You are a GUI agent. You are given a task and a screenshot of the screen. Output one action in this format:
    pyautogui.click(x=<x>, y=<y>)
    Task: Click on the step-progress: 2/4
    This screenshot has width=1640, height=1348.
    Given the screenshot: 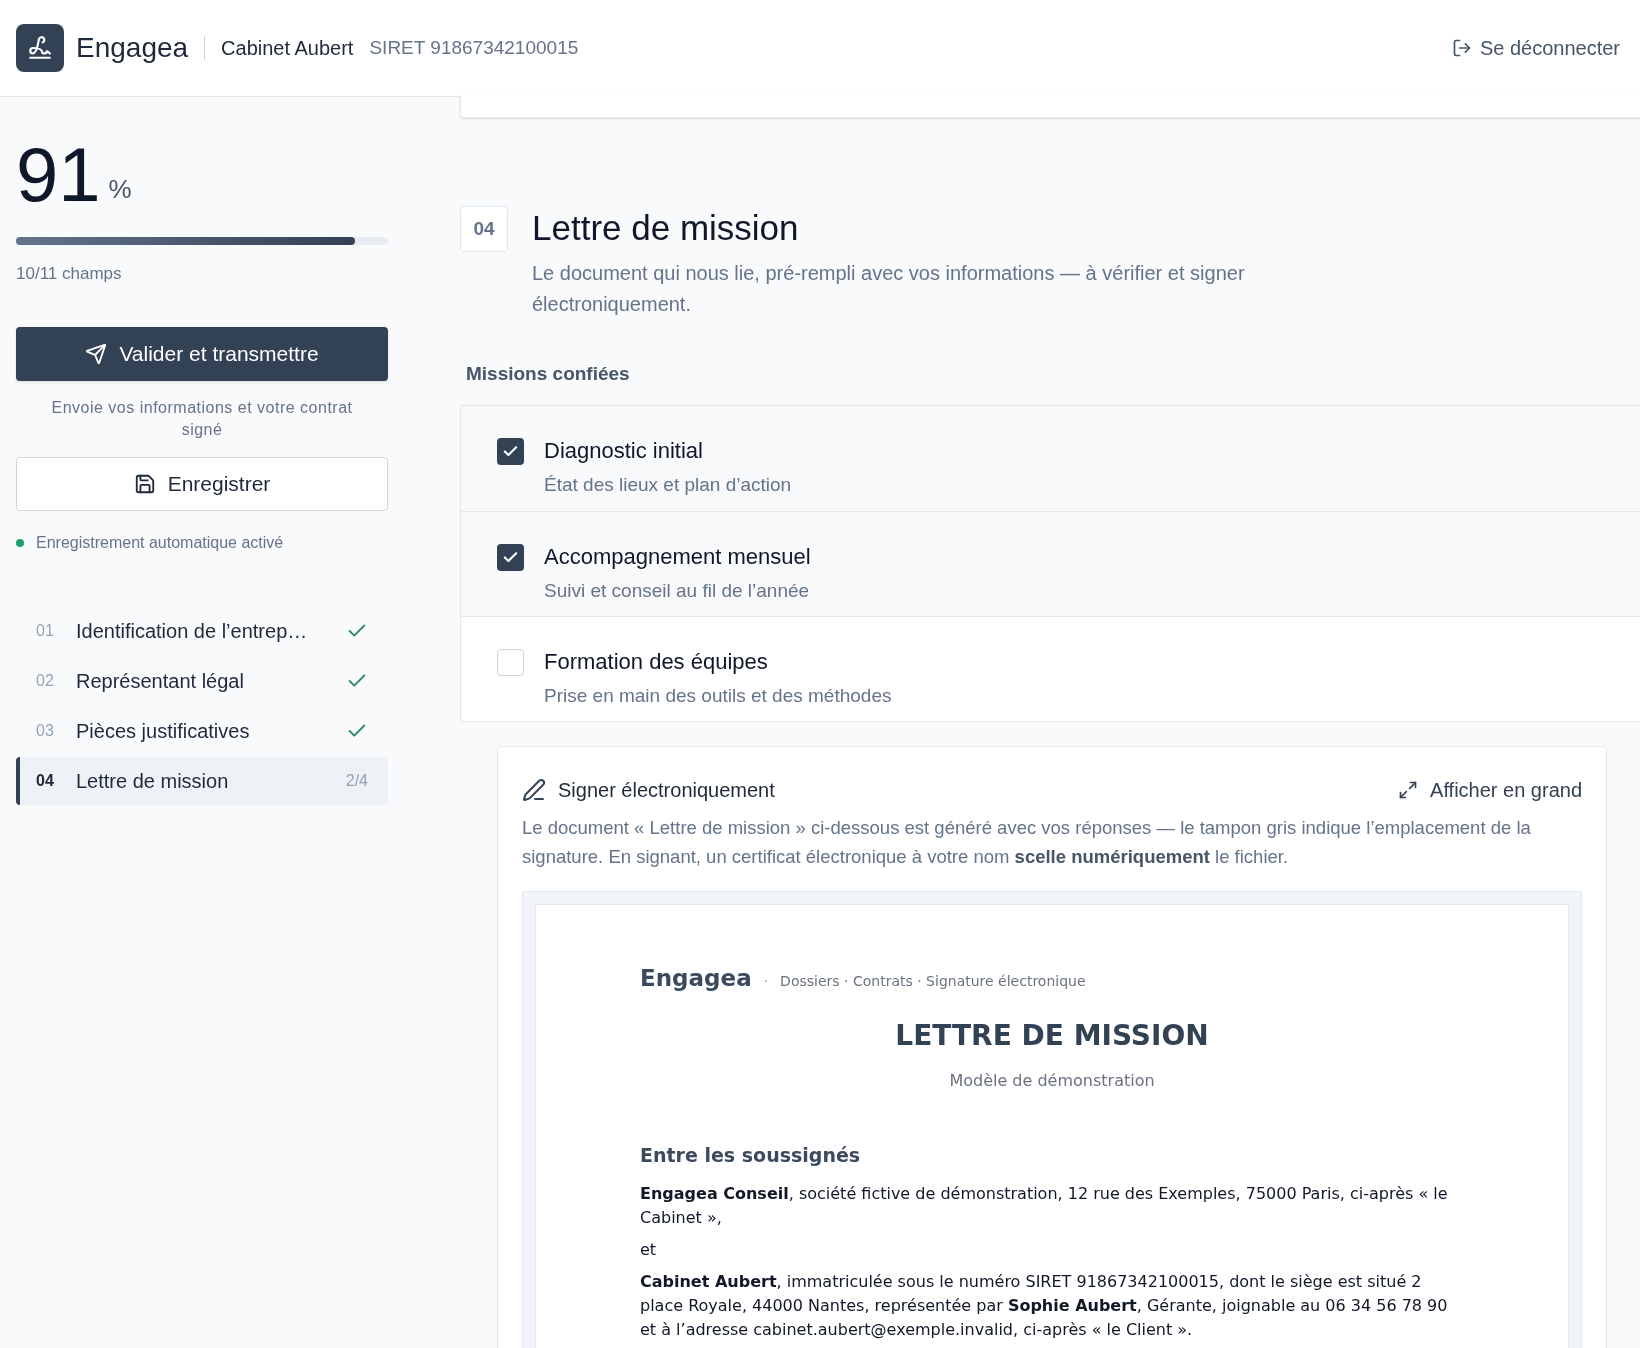 What is the action you would take?
    pyautogui.click(x=356, y=780)
    